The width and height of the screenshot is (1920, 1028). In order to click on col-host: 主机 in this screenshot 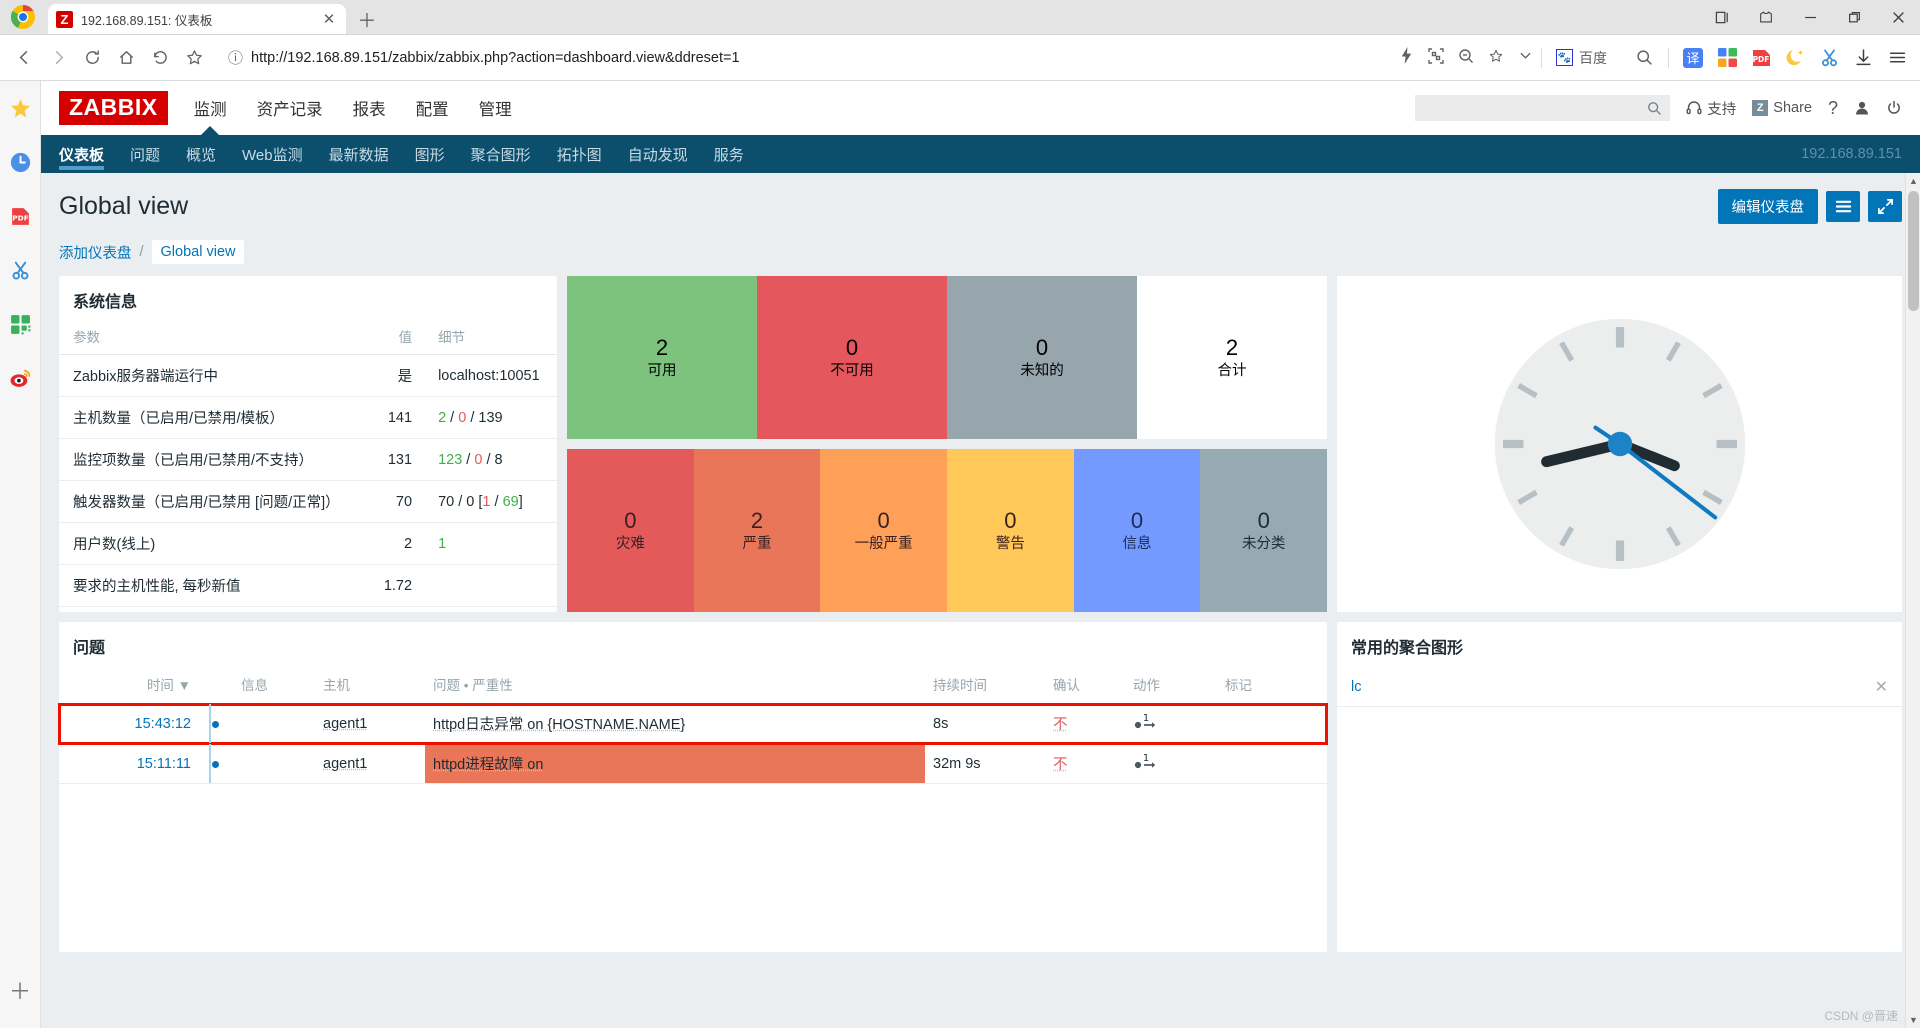, I will do `click(370, 686)`.